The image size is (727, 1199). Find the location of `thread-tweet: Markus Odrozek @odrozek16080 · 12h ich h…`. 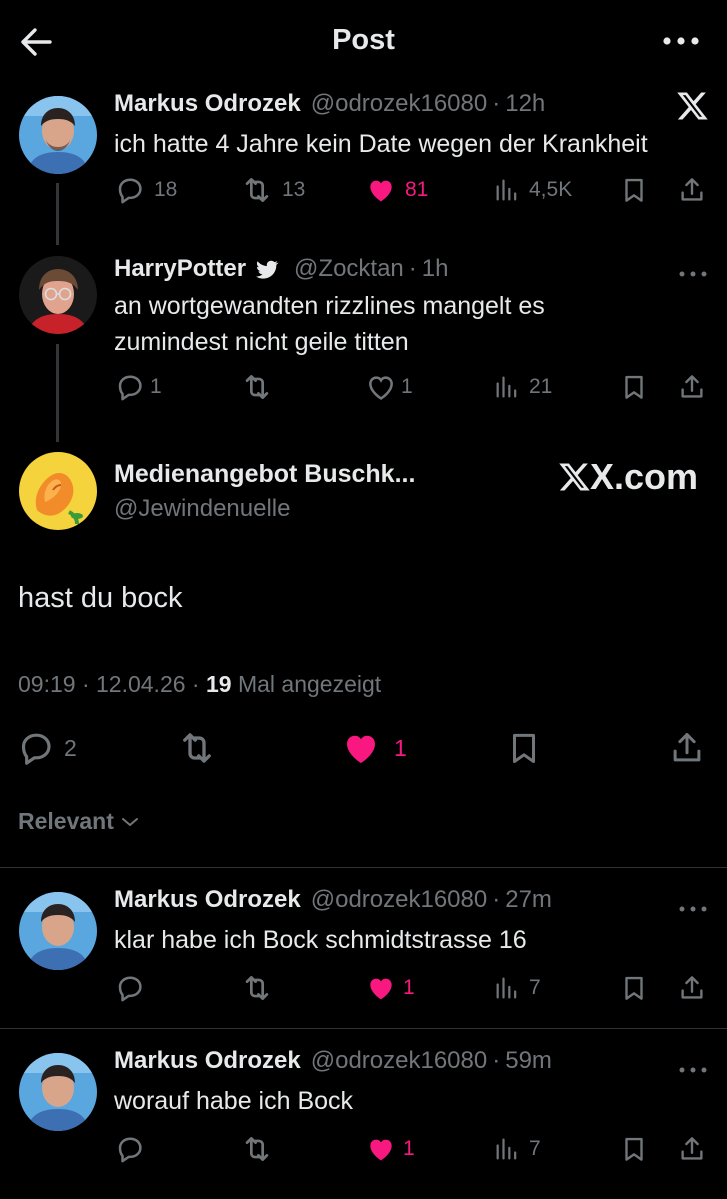

thread-tweet: Markus Odrozek @odrozek16080 · 12h ich h… is located at coordinates (363, 171).